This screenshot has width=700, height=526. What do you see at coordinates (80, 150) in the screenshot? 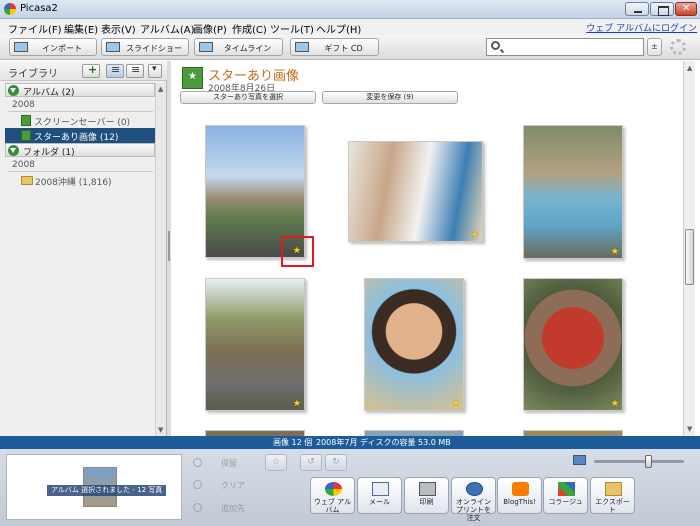
I see `folders-section-header: フォルダ (1)` at bounding box center [80, 150].